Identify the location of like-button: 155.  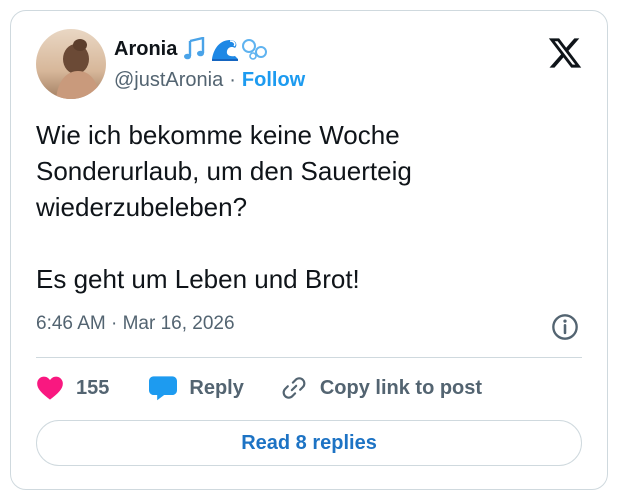
(72, 388).